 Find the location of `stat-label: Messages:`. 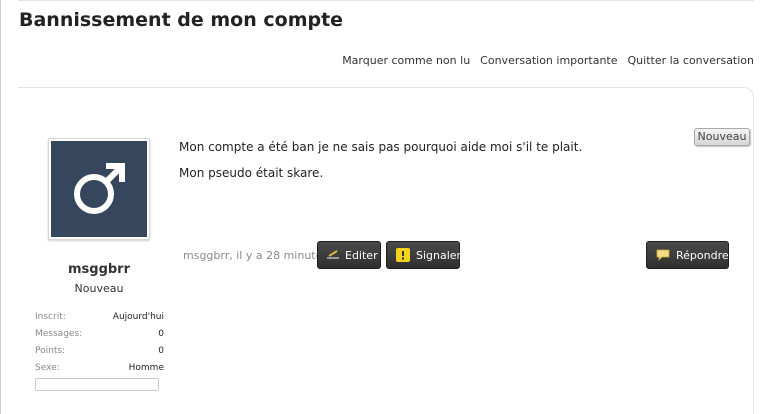

stat-label: Messages: is located at coordinates (59, 334).